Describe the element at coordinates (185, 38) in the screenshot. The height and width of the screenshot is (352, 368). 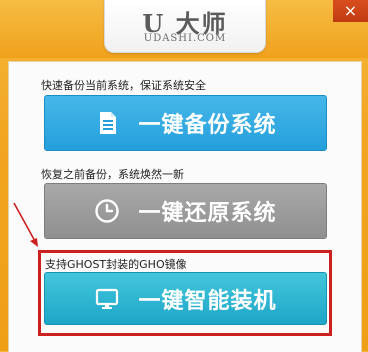
I see `logo-subtitle: UDASHI.COM` at that location.